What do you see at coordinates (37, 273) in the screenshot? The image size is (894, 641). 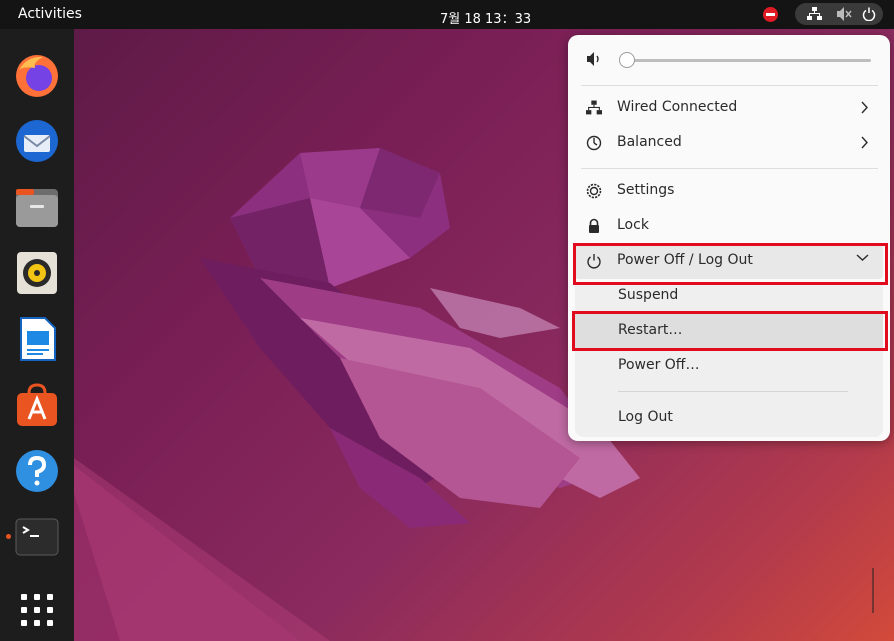 I see `rhythmbox-icon` at bounding box center [37, 273].